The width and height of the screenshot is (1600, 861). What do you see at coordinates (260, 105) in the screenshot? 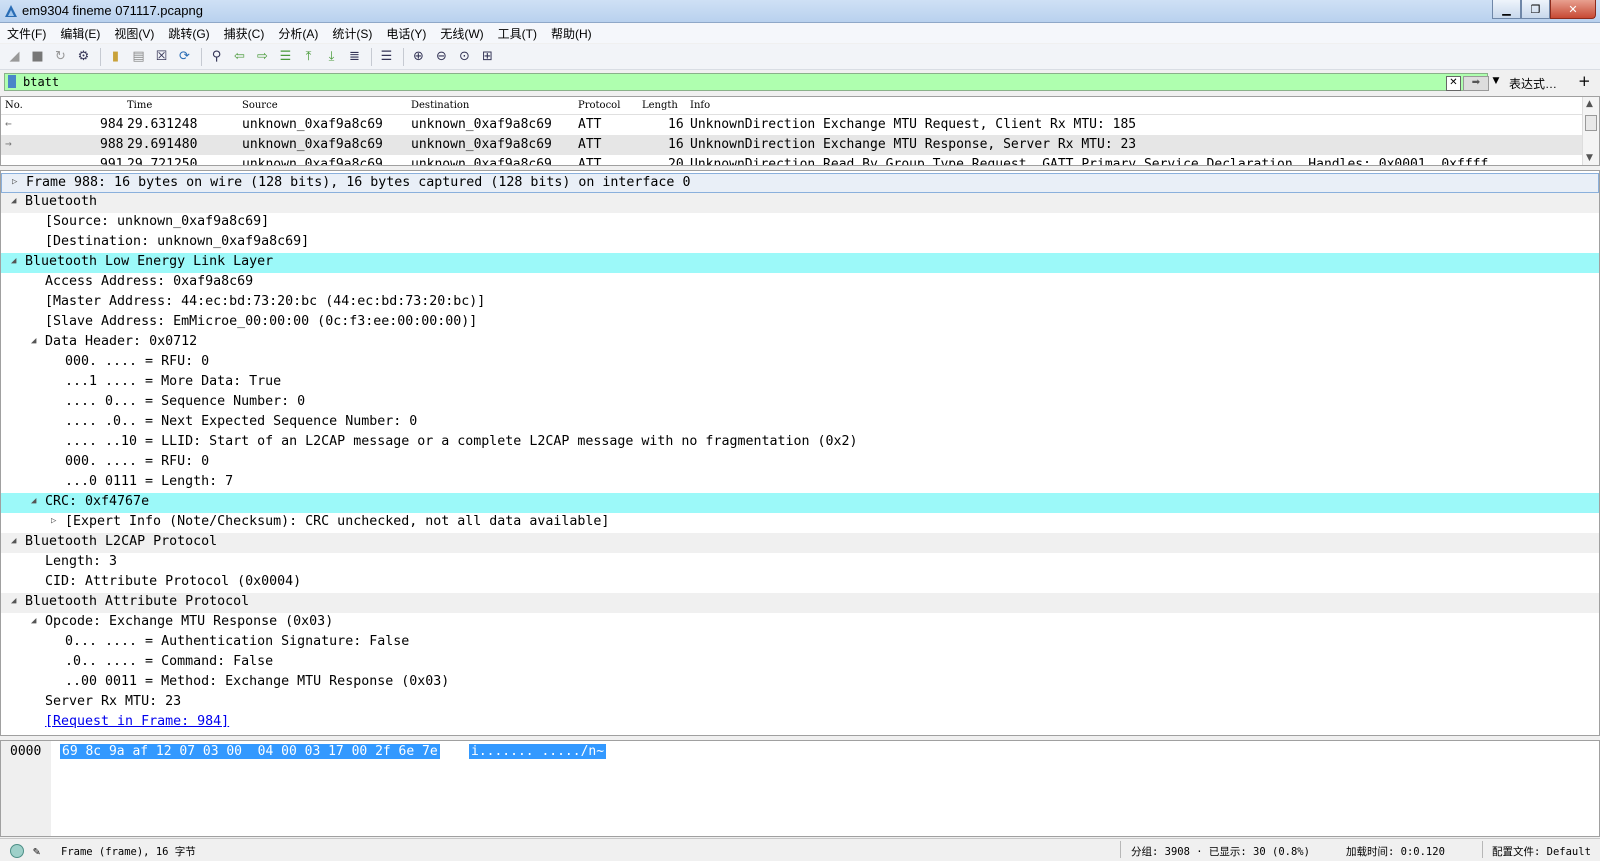
I see `column-header-source: Source` at bounding box center [260, 105].